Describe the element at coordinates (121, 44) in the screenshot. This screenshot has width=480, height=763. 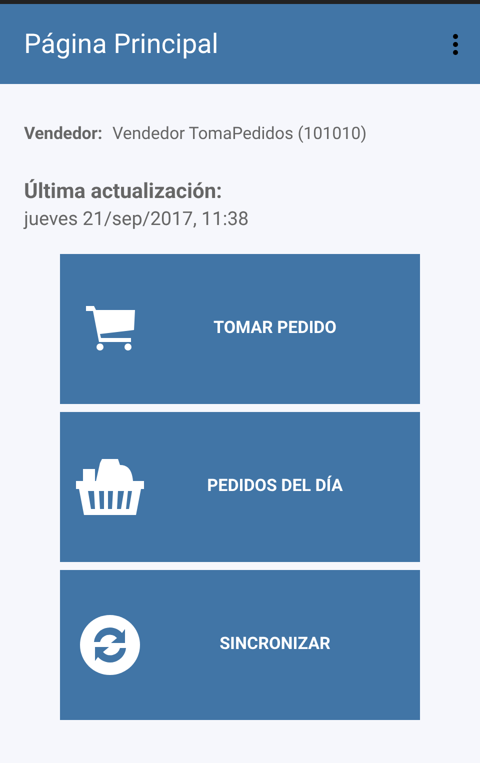
I see `page-title: Página Principal` at that location.